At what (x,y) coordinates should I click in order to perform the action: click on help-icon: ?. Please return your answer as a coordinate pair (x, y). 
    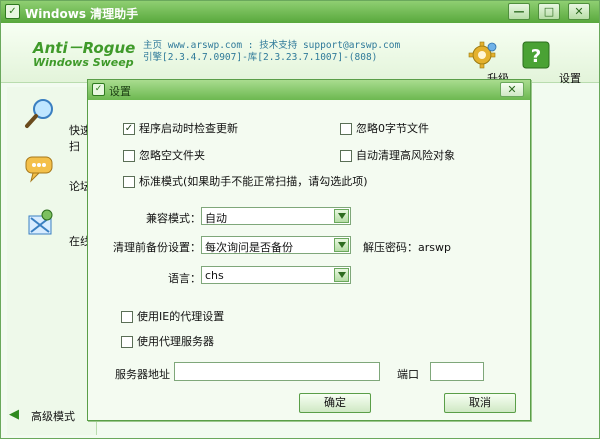
    Looking at the image, I should click on (536, 55).